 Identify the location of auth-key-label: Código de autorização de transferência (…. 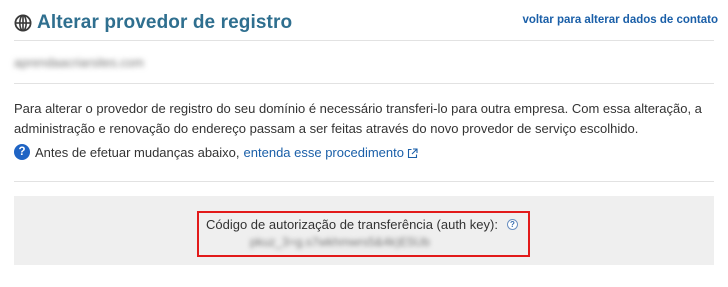
(352, 224).